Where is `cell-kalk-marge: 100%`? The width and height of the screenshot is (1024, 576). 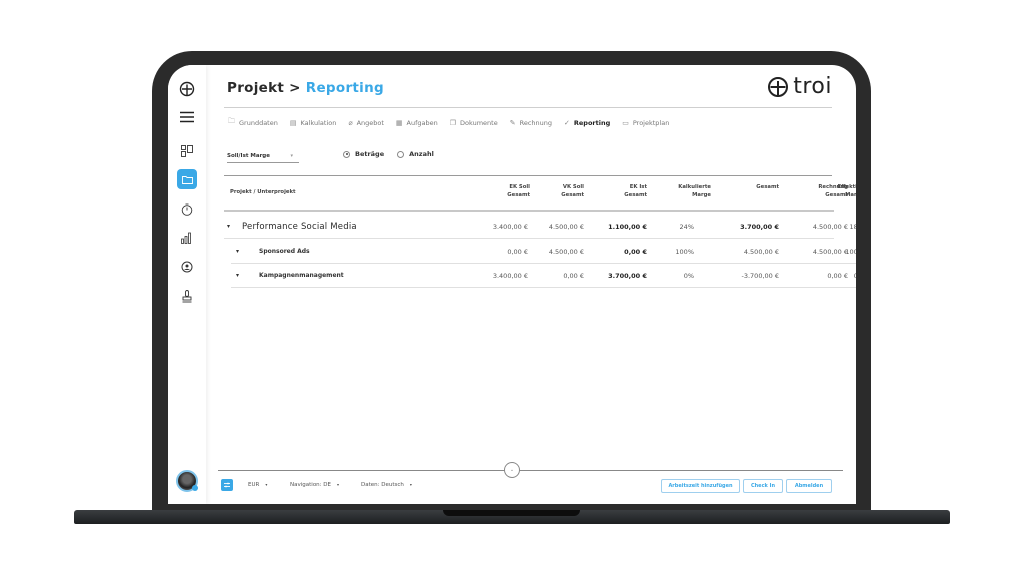 cell-kalk-marge: 100% is located at coordinates (684, 252).